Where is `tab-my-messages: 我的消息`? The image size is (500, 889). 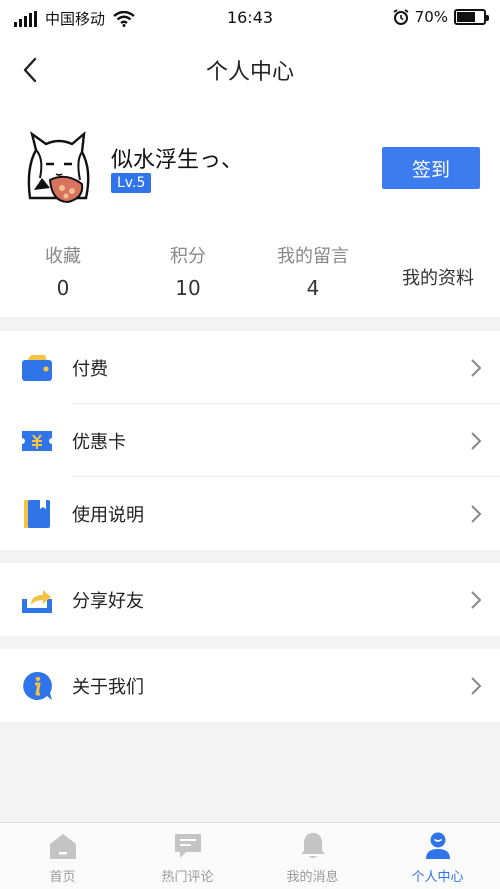
tab-my-messages: 我的消息 is located at coordinates (312, 856).